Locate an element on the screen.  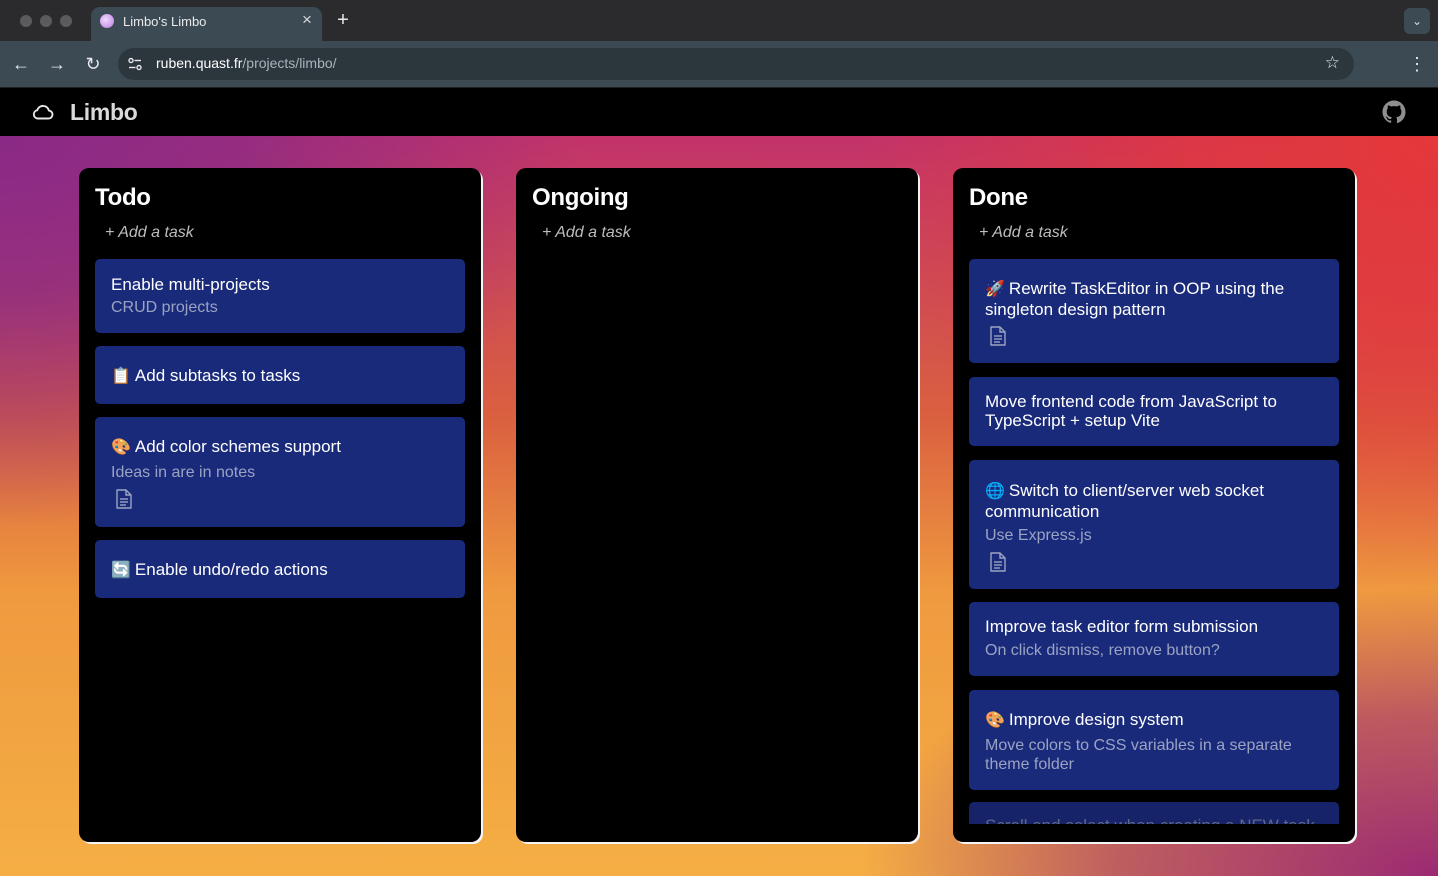
task-card: 🔄 Enable undo/redo actions is located at coordinates (280, 569).